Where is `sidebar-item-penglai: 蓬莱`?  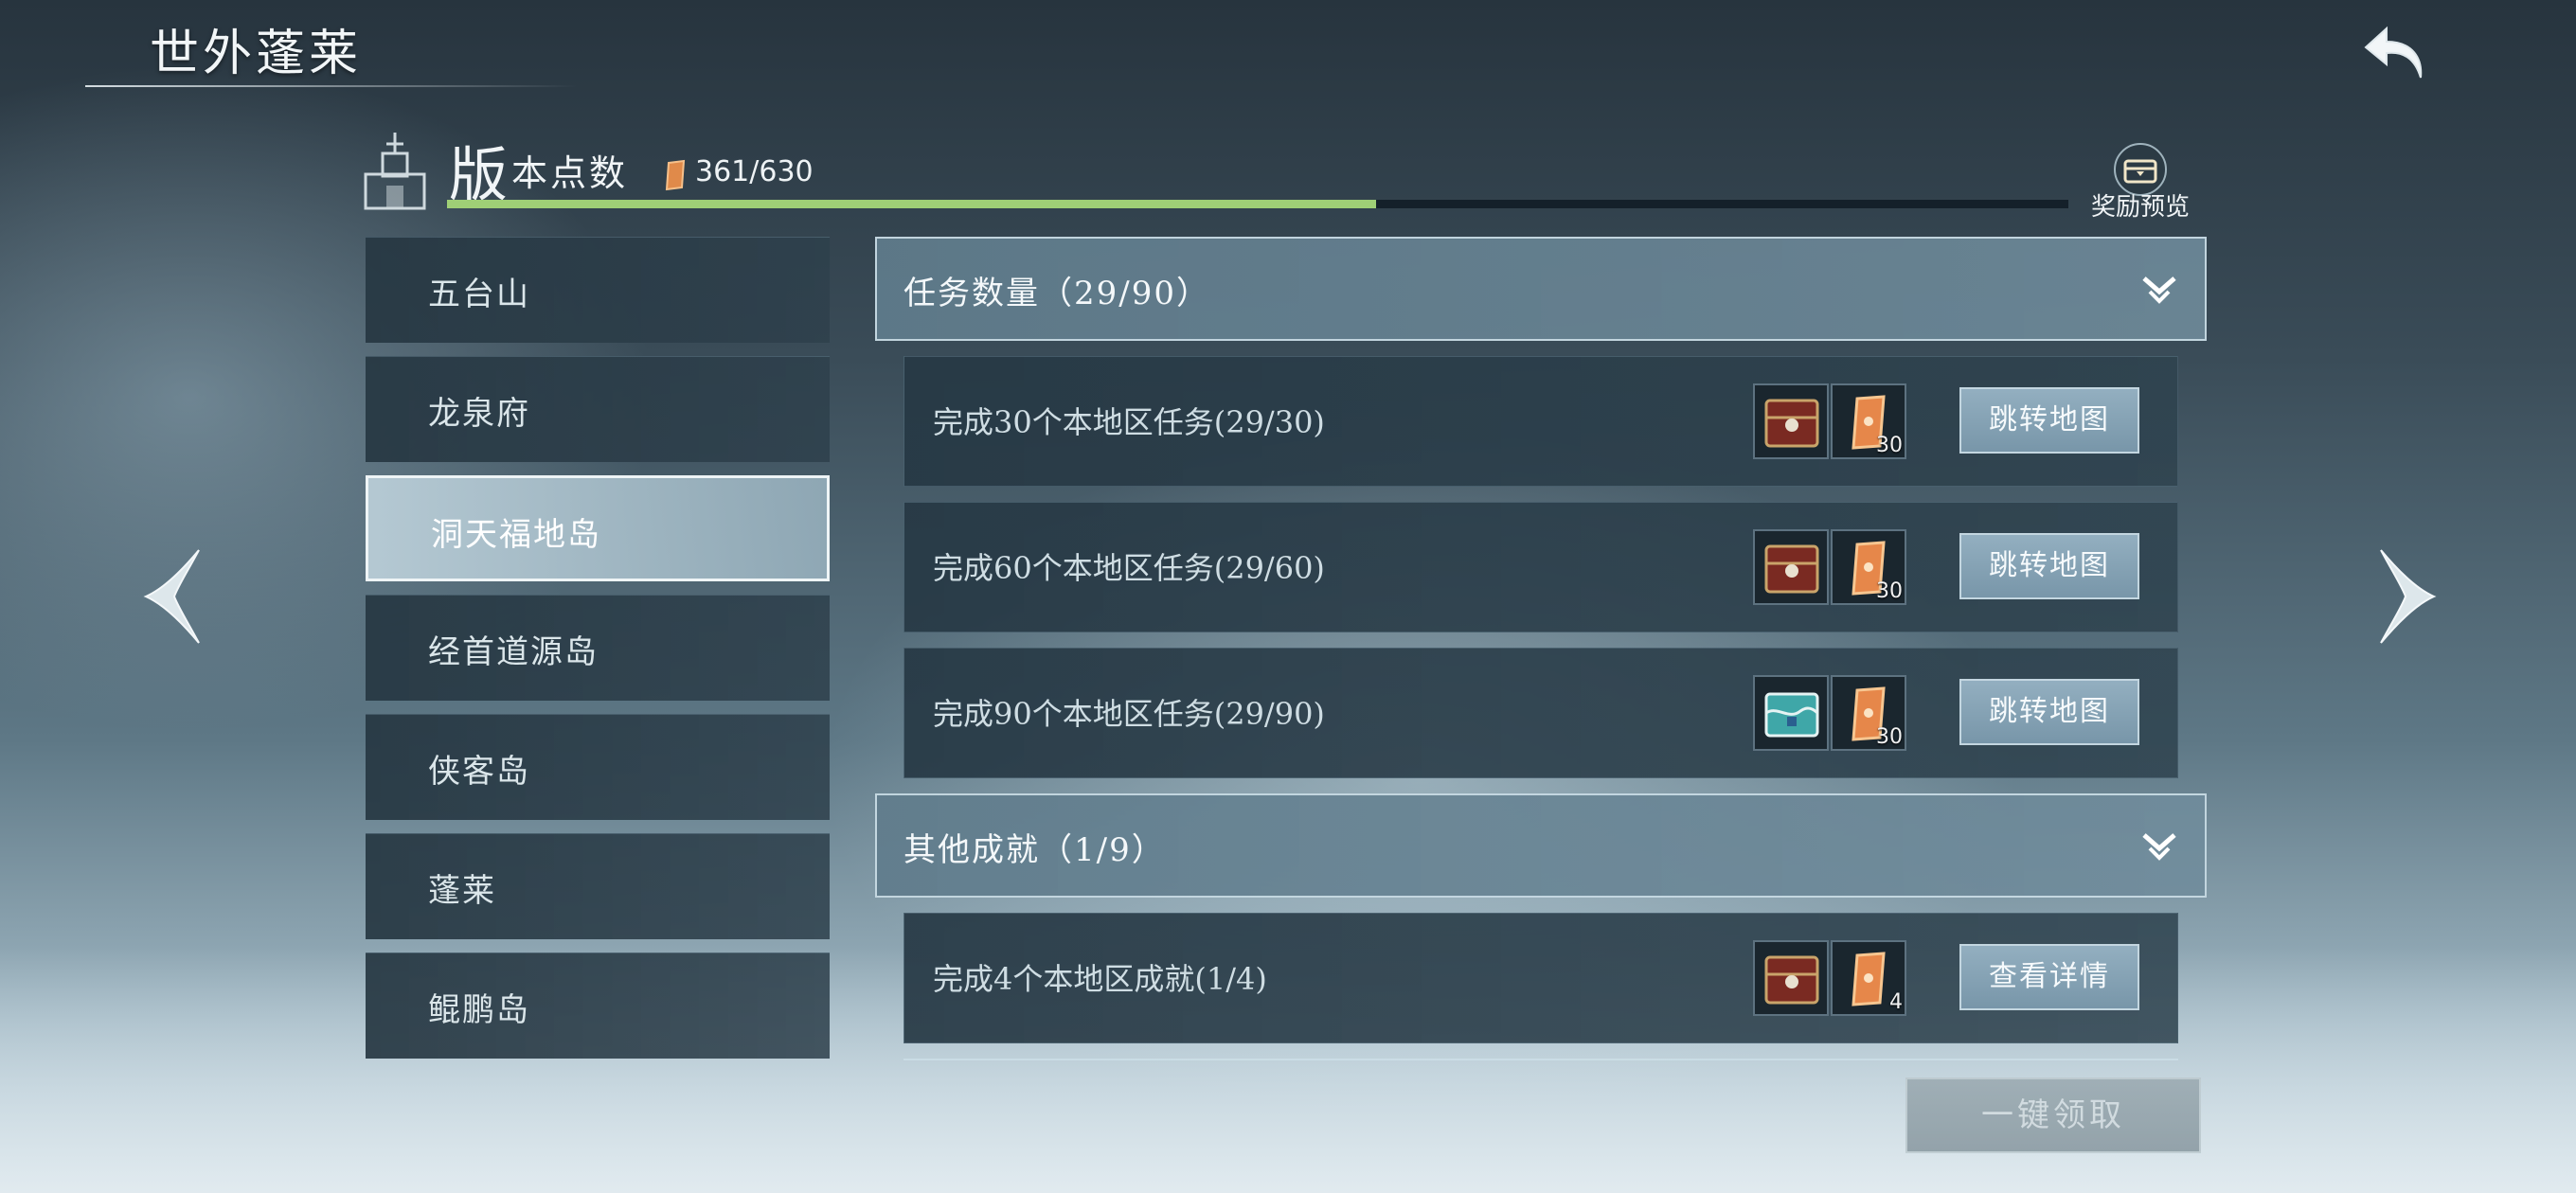 sidebar-item-penglai: 蓬莱 is located at coordinates (598, 886).